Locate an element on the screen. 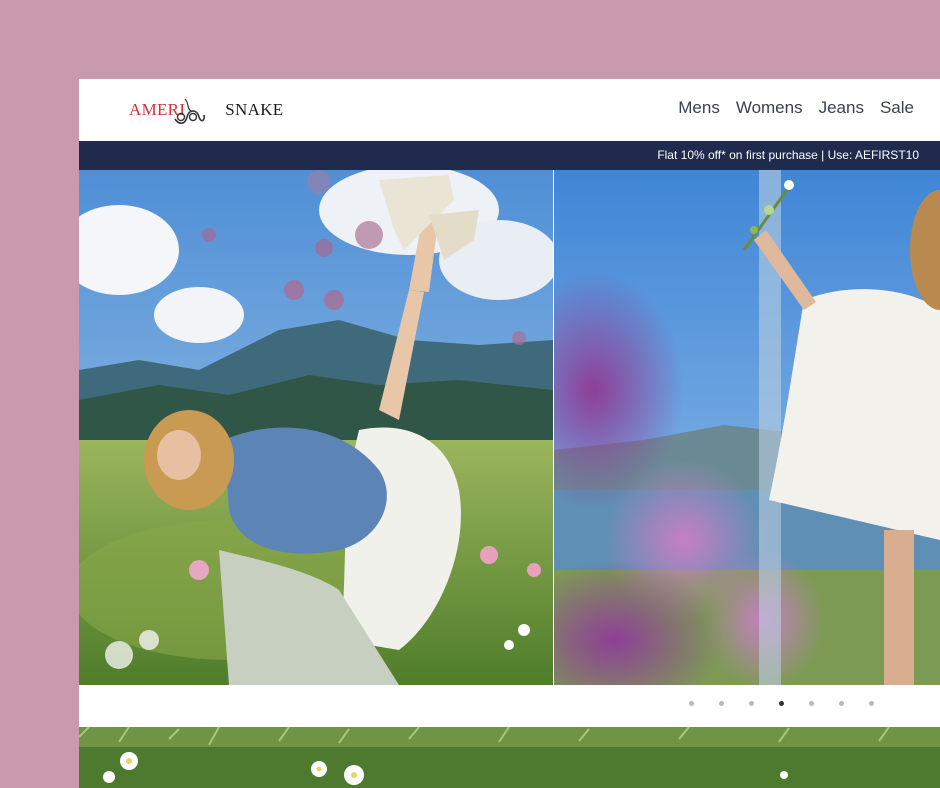  carousel-pagination is located at coordinates (781, 703).